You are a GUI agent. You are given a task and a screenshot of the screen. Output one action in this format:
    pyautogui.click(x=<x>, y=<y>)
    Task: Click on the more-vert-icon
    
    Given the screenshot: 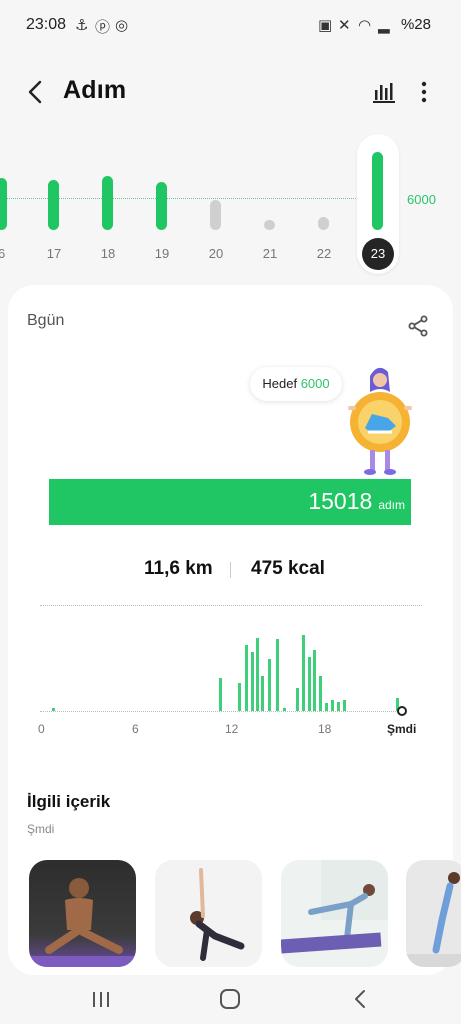 What is the action you would take?
    pyautogui.click(x=424, y=92)
    